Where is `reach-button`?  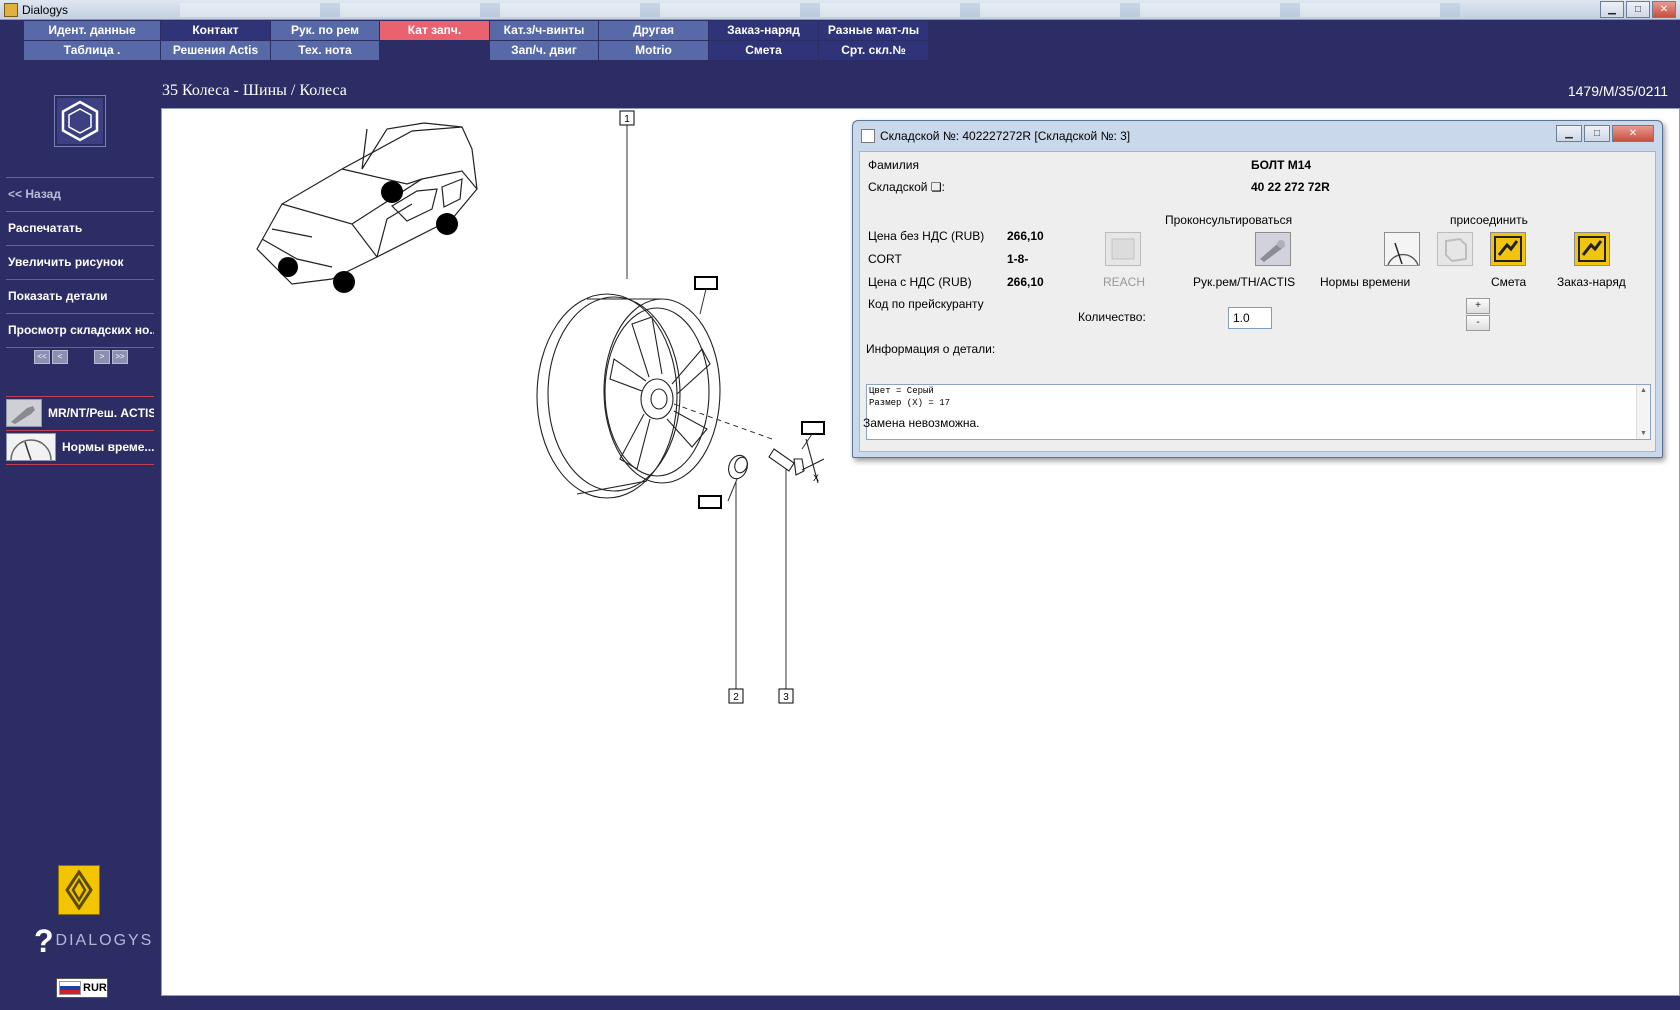 reach-button is located at coordinates (1123, 249).